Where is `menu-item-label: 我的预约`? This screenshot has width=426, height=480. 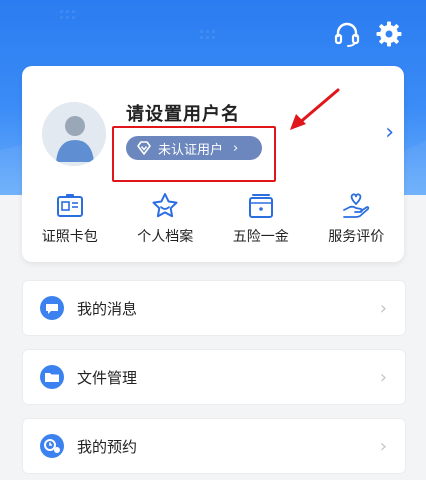
menu-item-label: 我的预约 is located at coordinates (107, 446).